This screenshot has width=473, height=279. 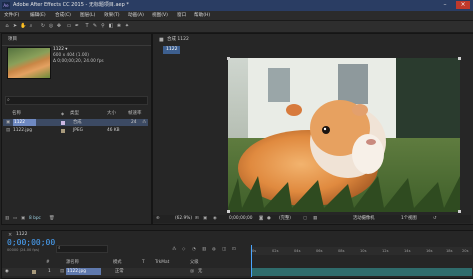 What do you see at coordinates (178, 40) in the screenshot?
I see `composition-tab: 合成 1122` at bounding box center [178, 40].